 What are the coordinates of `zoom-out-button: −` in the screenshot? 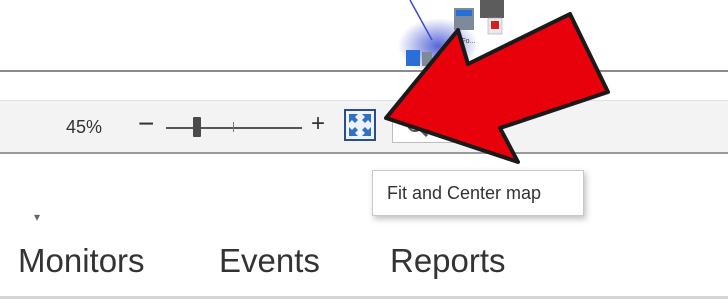 It's located at (146, 124).